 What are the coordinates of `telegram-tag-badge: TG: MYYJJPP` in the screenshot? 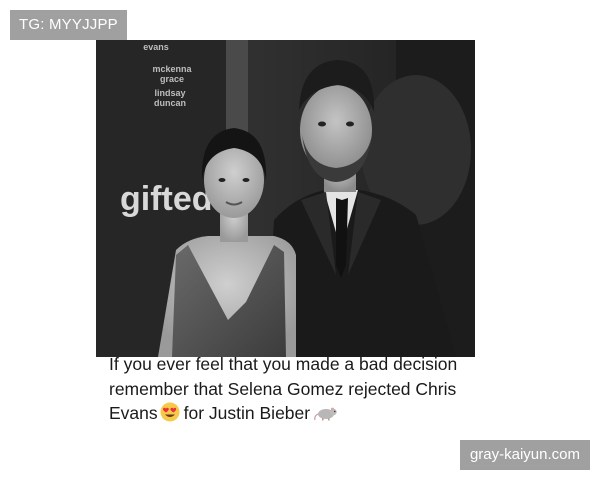 It's located at (68, 25).